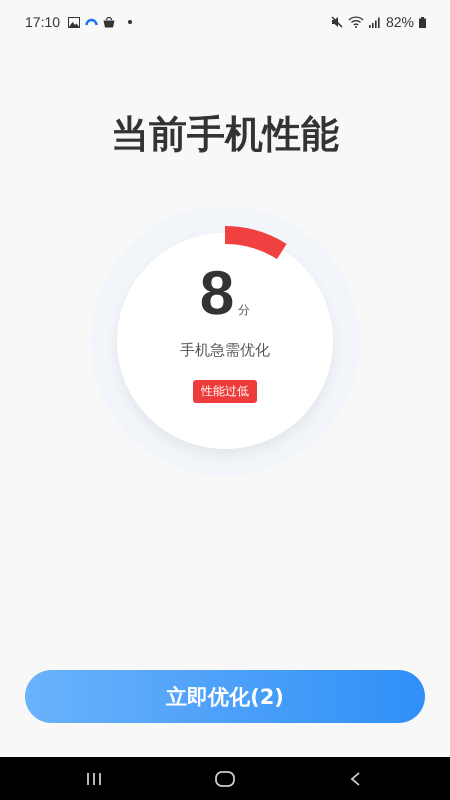 Image resolution: width=450 pixels, height=800 pixels. Describe the element at coordinates (336, 22) in the screenshot. I see `mute-icon` at that location.